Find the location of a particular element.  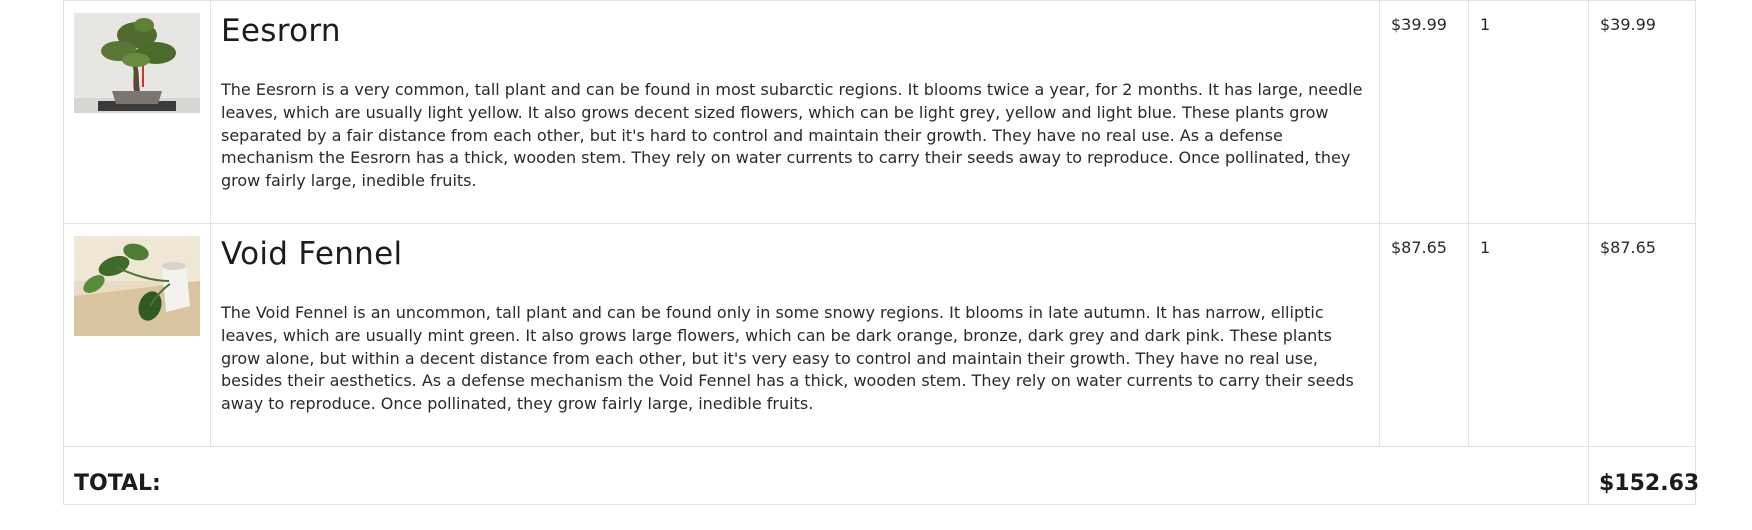

potted-pothos-image is located at coordinates (137, 286).